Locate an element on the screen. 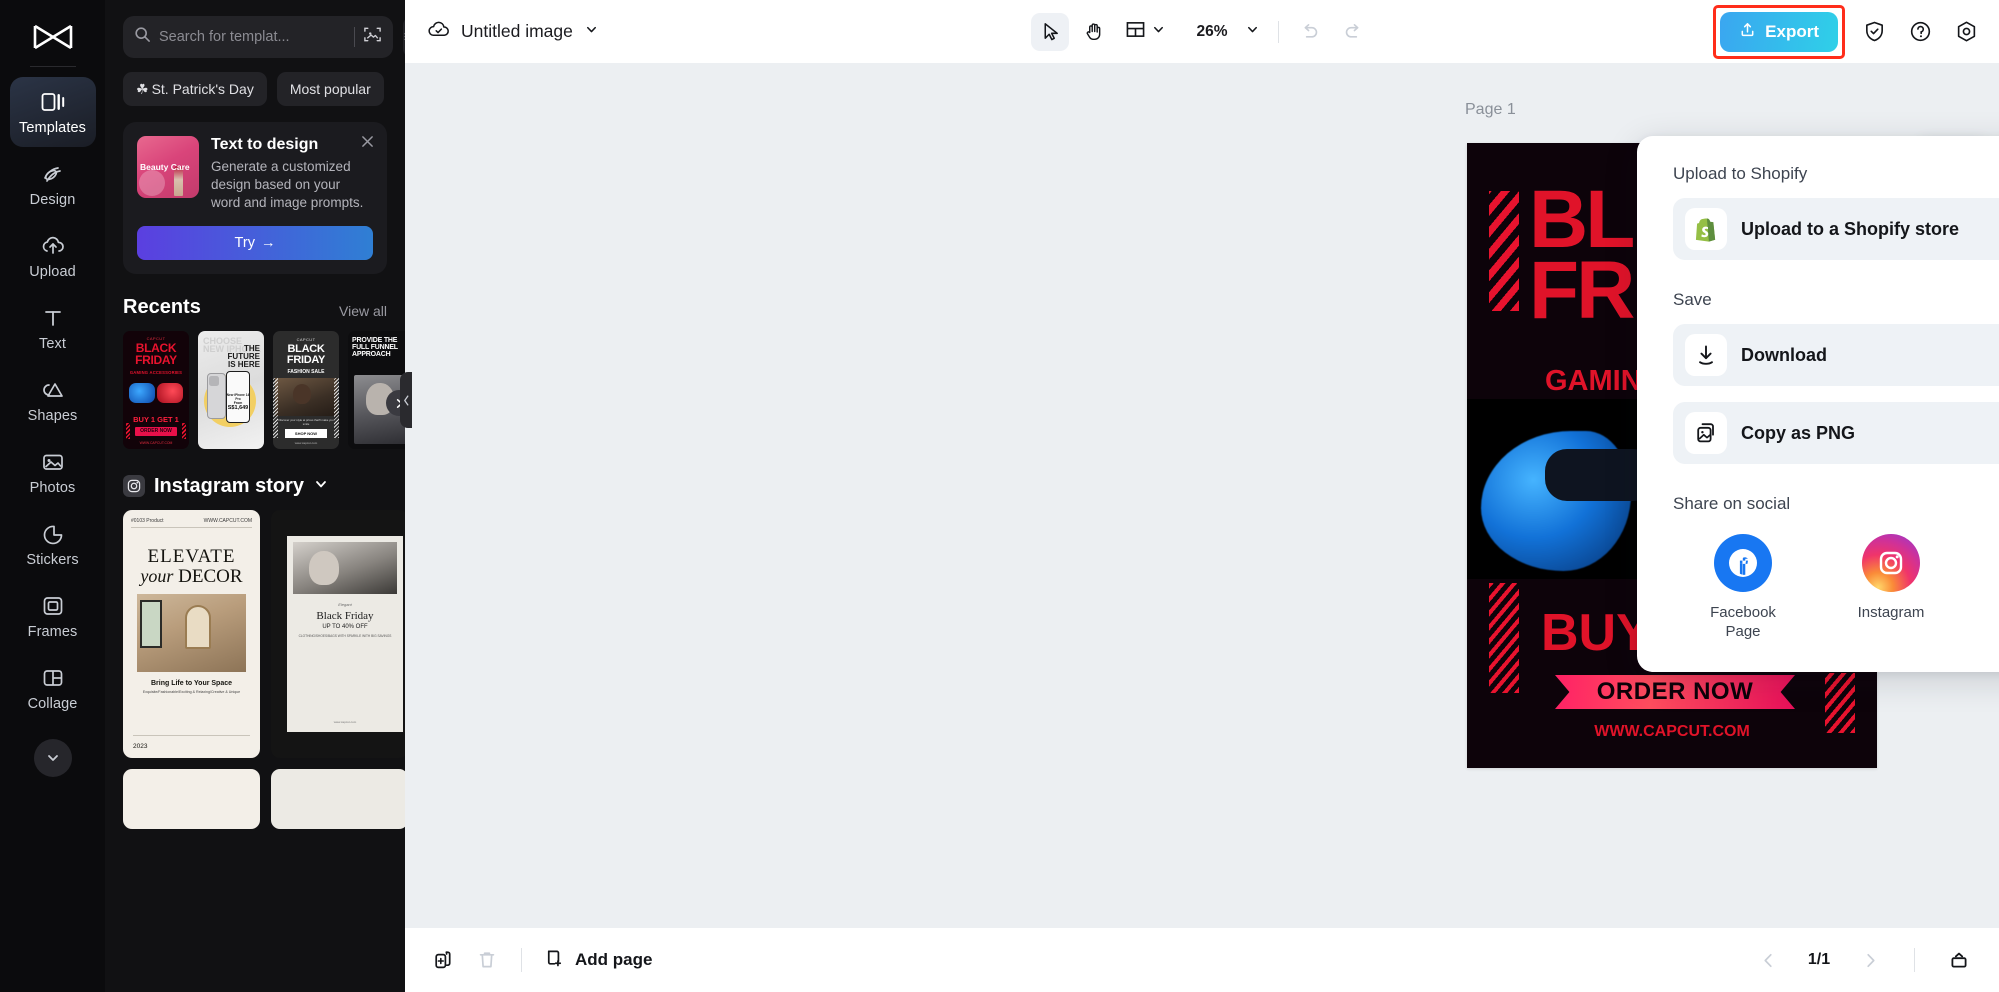 This screenshot has height=992, width=1999. sidebar-item-design: Design is located at coordinates (53, 184).